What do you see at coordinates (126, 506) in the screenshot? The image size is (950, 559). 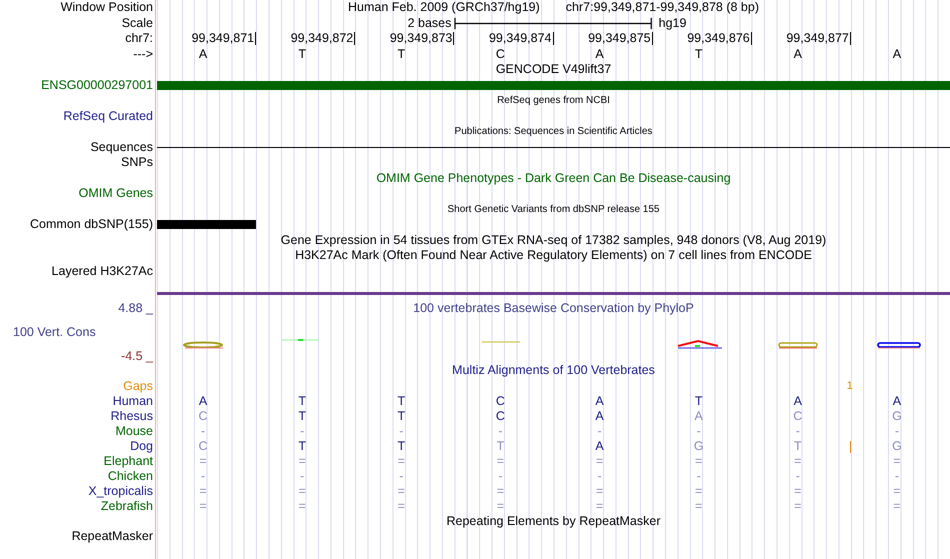 I see `track-label: Zebrafish` at bounding box center [126, 506].